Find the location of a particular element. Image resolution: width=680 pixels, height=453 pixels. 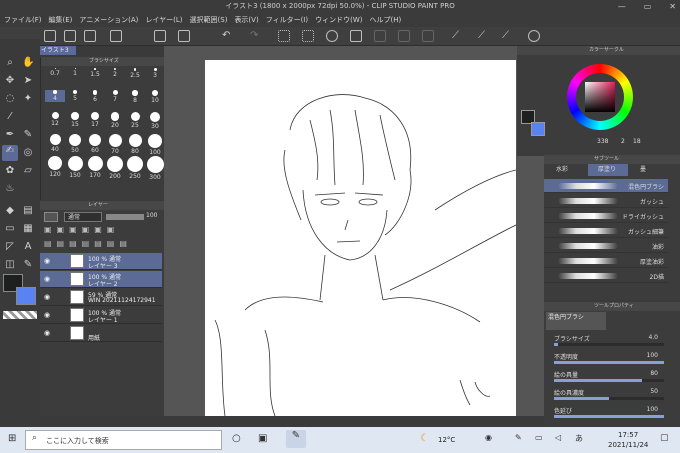

close-button: ✕ is located at coordinates (672, 6).